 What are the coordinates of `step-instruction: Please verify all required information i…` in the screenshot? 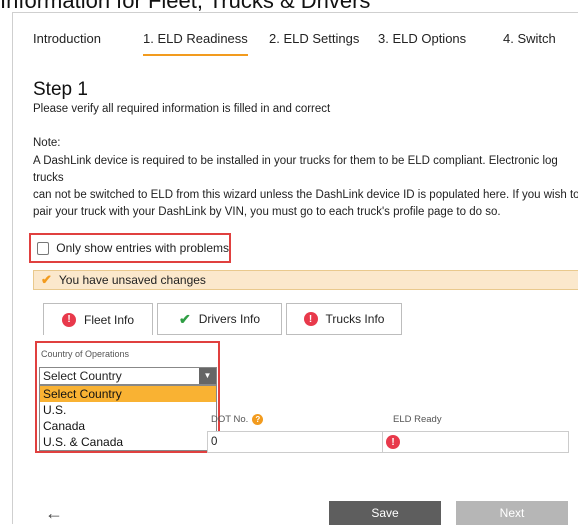 It's located at (182, 109).